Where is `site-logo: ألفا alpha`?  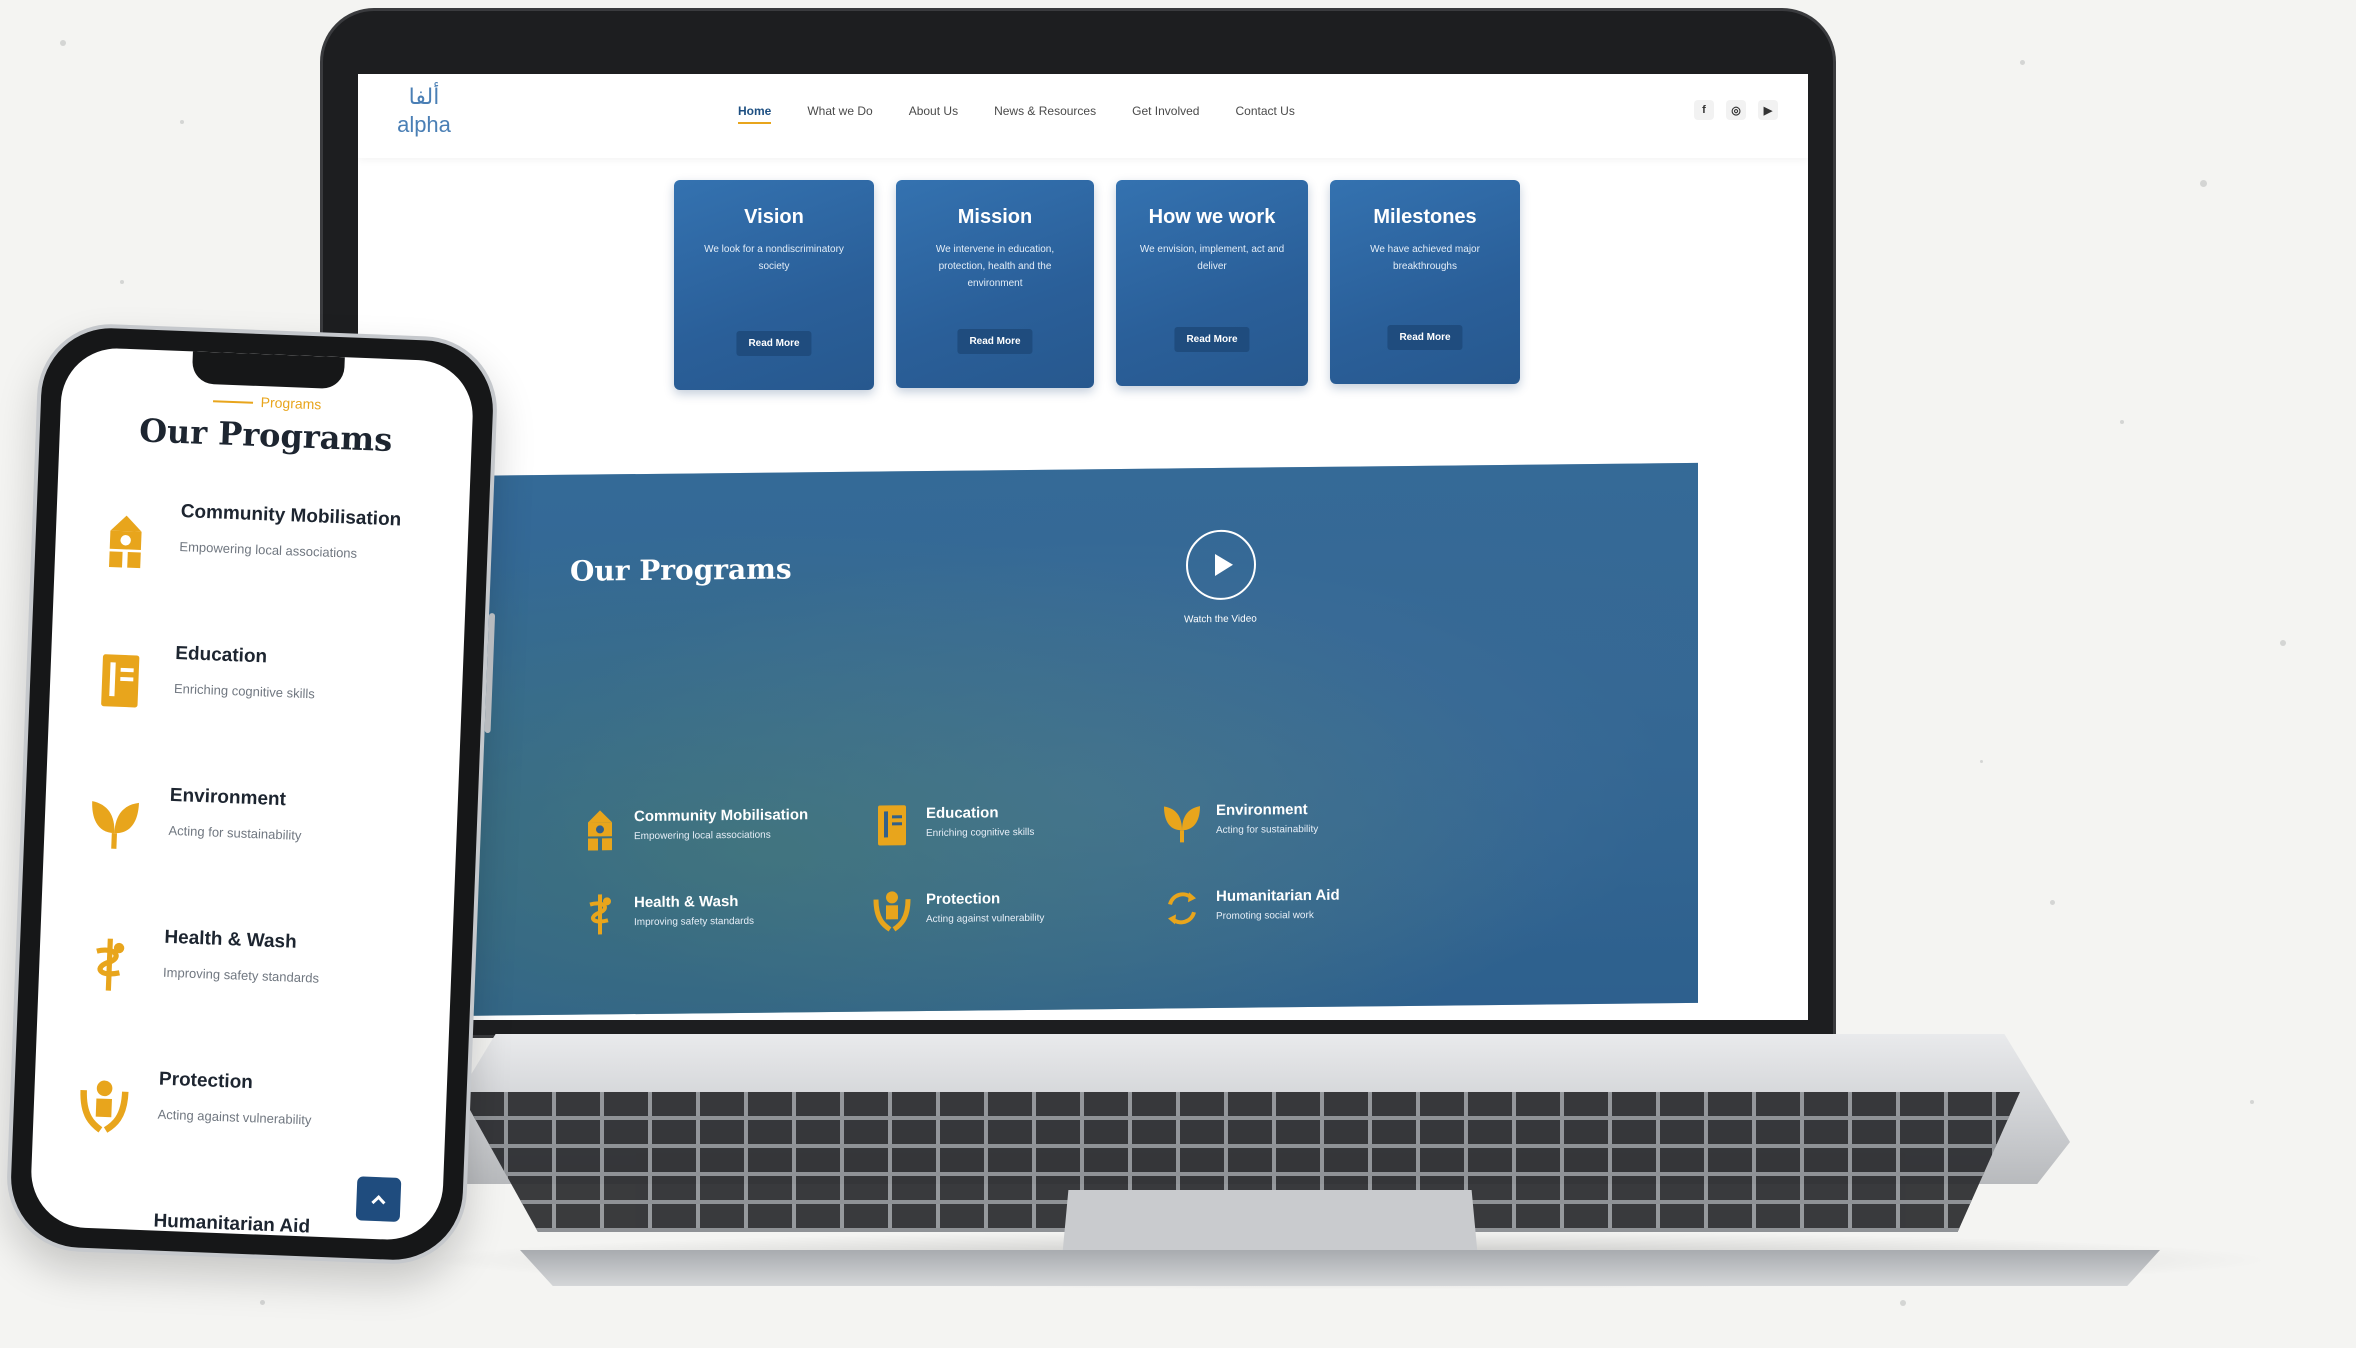
site-logo: ألفا alpha is located at coordinates (424, 116).